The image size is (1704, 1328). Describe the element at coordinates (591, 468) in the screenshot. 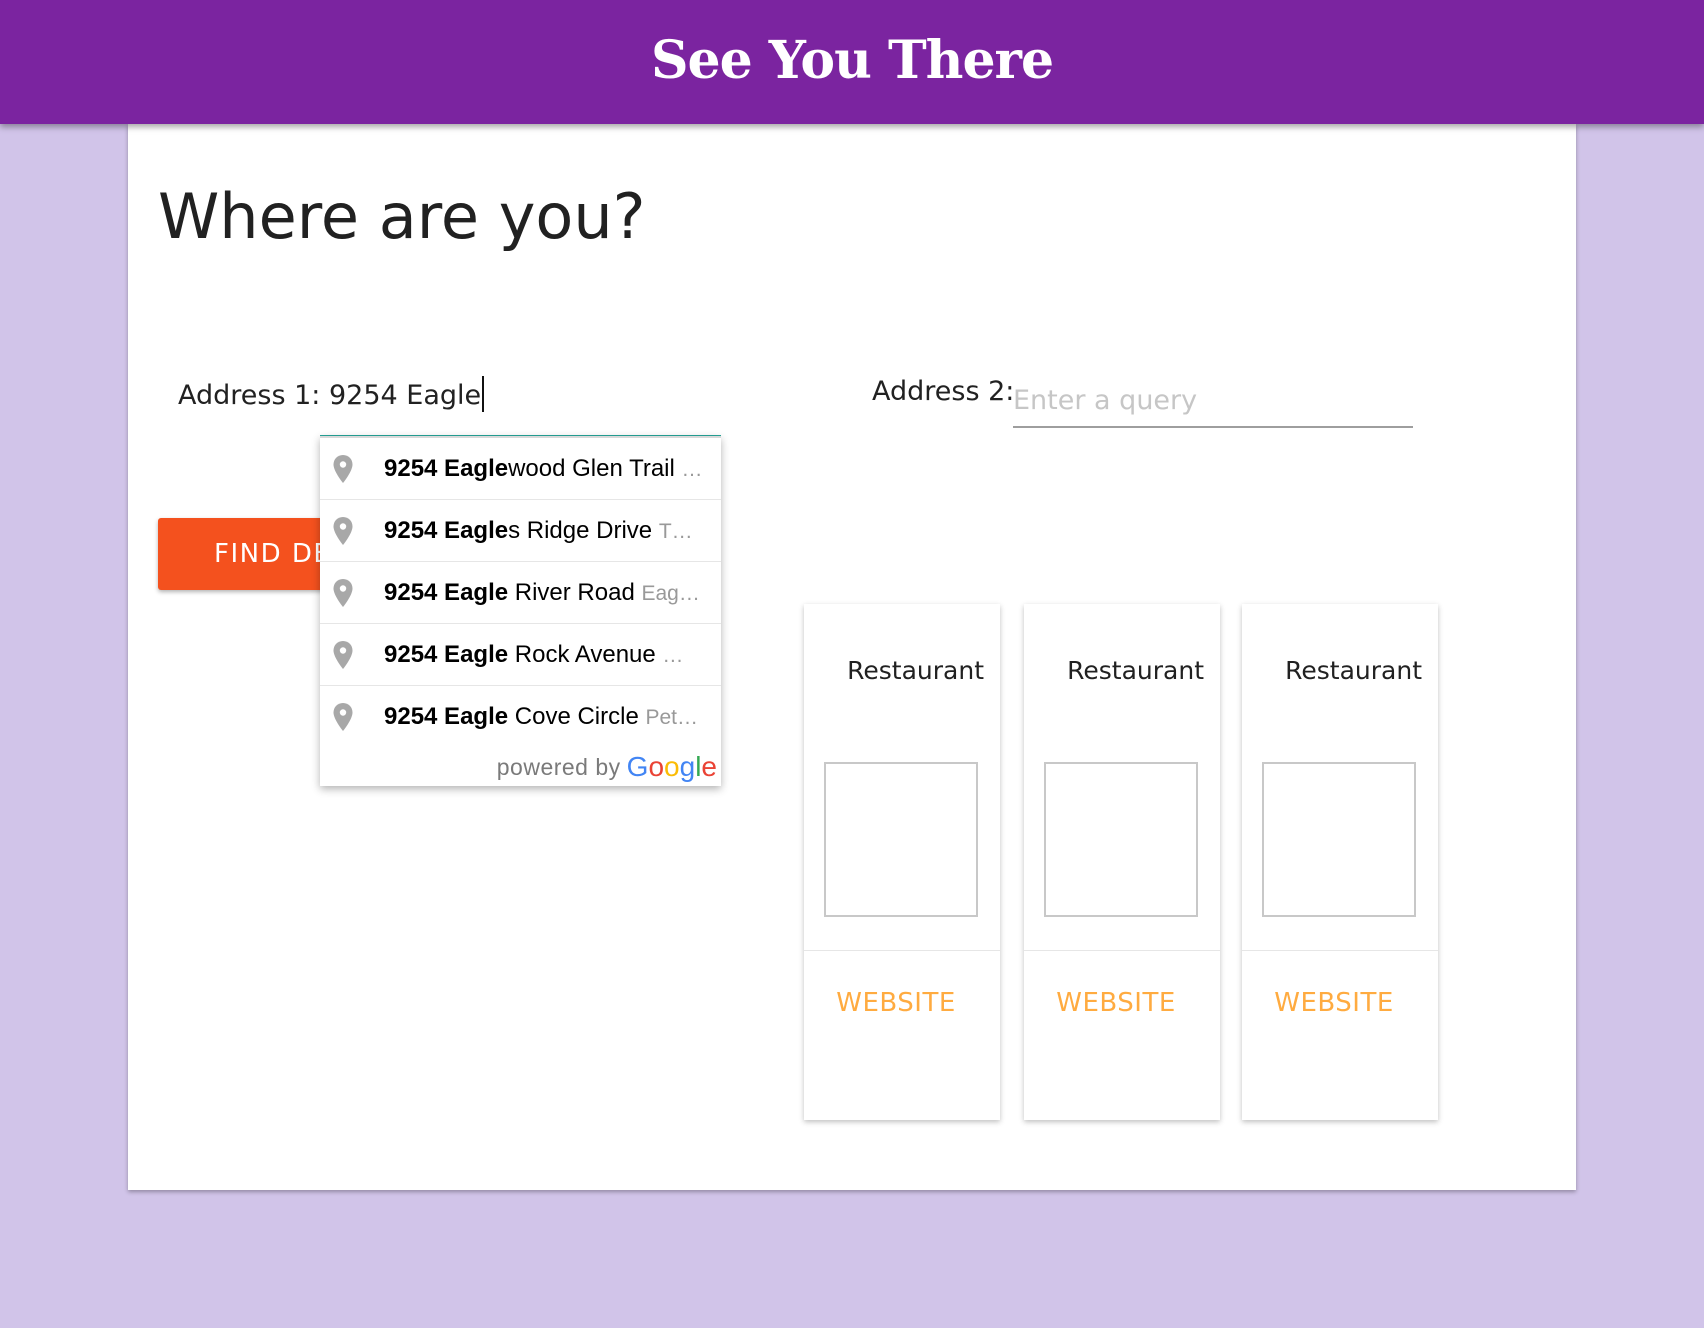

I see `autocomplete-rest: wood Glen Trail` at that location.